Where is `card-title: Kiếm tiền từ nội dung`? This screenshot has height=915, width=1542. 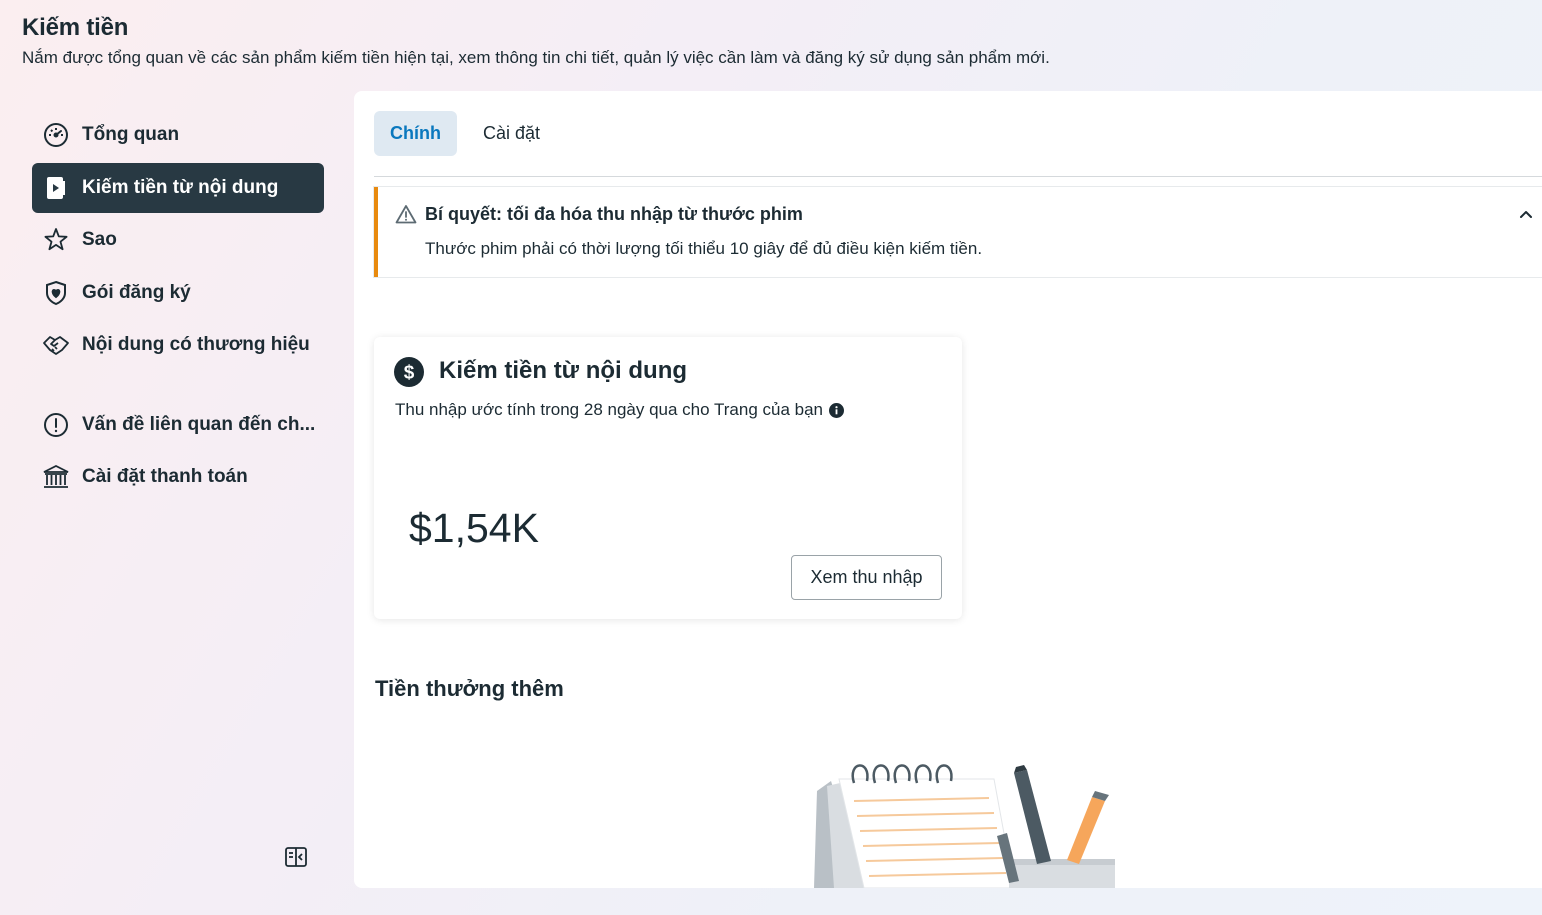 card-title: Kiếm tiền từ nội dung is located at coordinates (563, 370).